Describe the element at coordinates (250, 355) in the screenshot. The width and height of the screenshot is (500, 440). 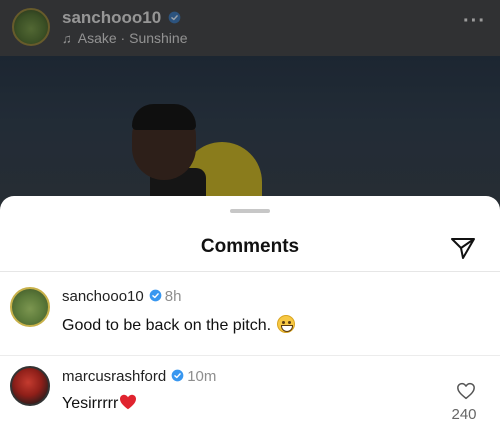
I see `comment-divider` at that location.